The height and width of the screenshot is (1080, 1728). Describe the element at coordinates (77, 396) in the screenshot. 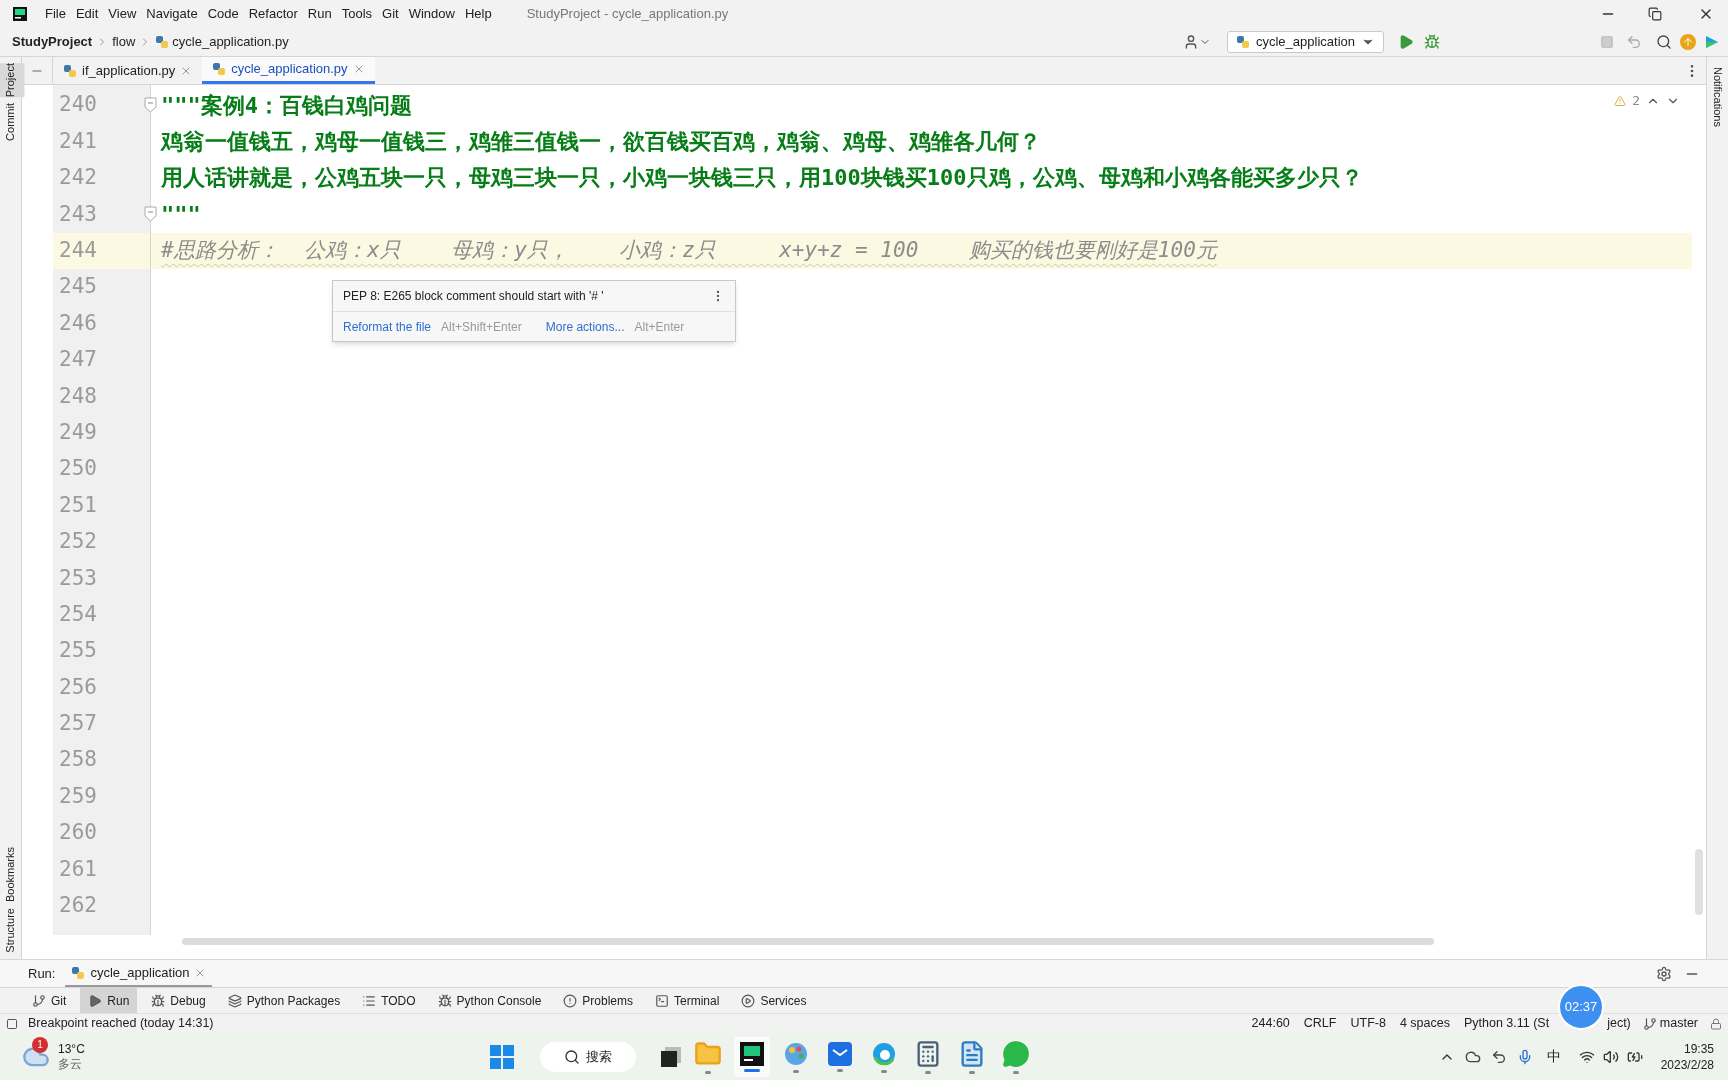

I see `line-number: 248` at that location.